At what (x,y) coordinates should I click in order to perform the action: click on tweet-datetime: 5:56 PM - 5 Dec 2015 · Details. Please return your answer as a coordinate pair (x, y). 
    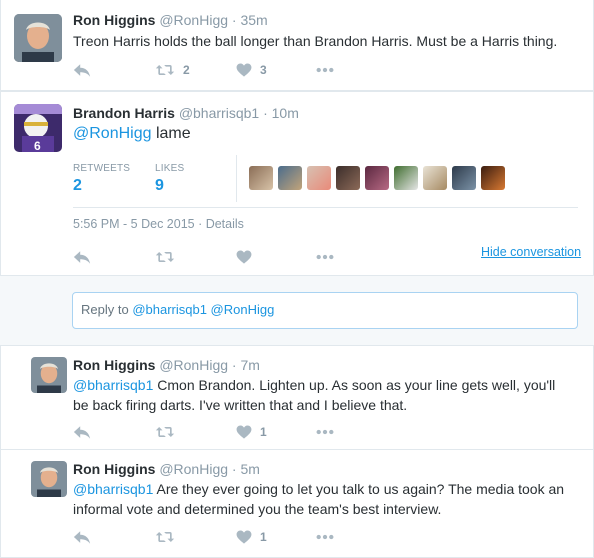
    Looking at the image, I should click on (158, 224).